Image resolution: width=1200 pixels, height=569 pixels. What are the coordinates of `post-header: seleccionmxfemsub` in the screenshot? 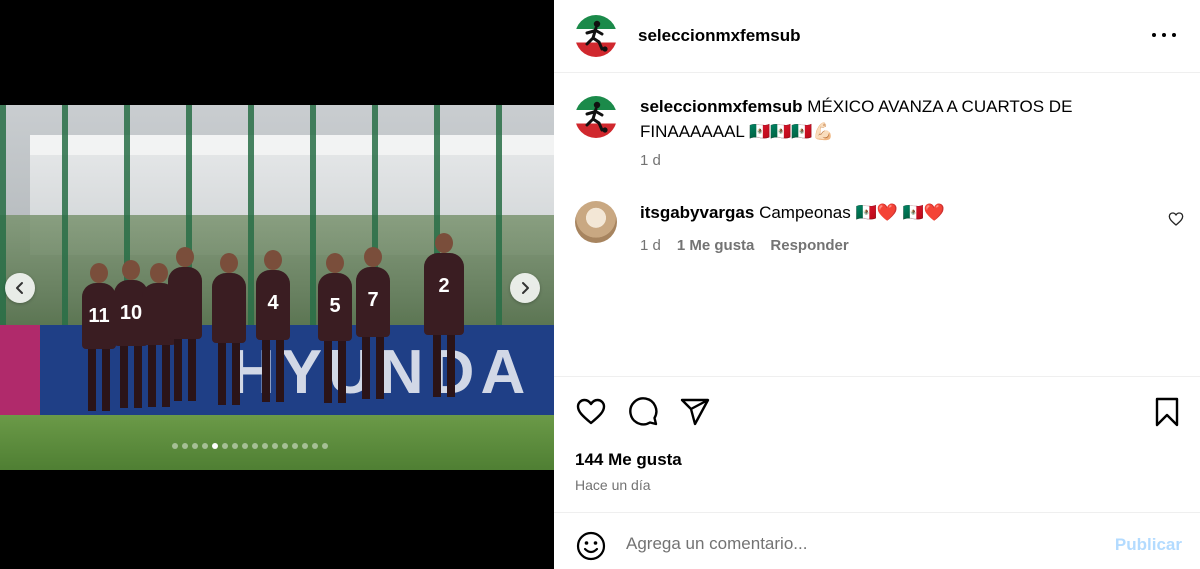 It's located at (877, 36).